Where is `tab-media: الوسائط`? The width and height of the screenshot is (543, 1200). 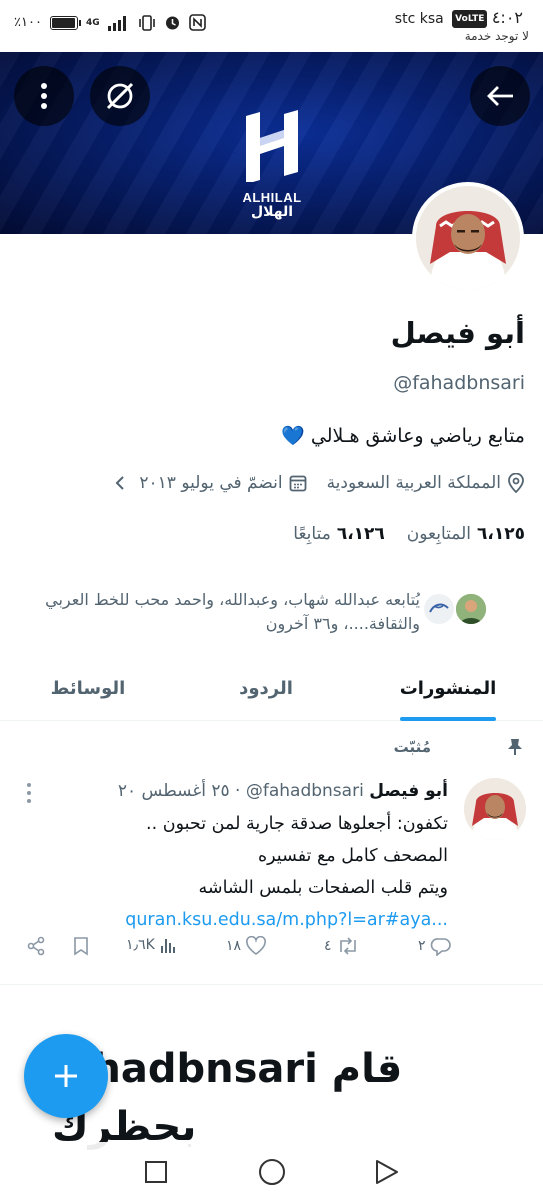 tab-media: الوسائط is located at coordinates (88, 688).